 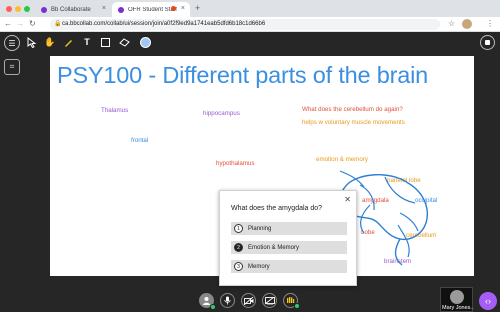 What do you see at coordinates (68, 42) in the screenshot?
I see `pen-icon` at bounding box center [68, 42].